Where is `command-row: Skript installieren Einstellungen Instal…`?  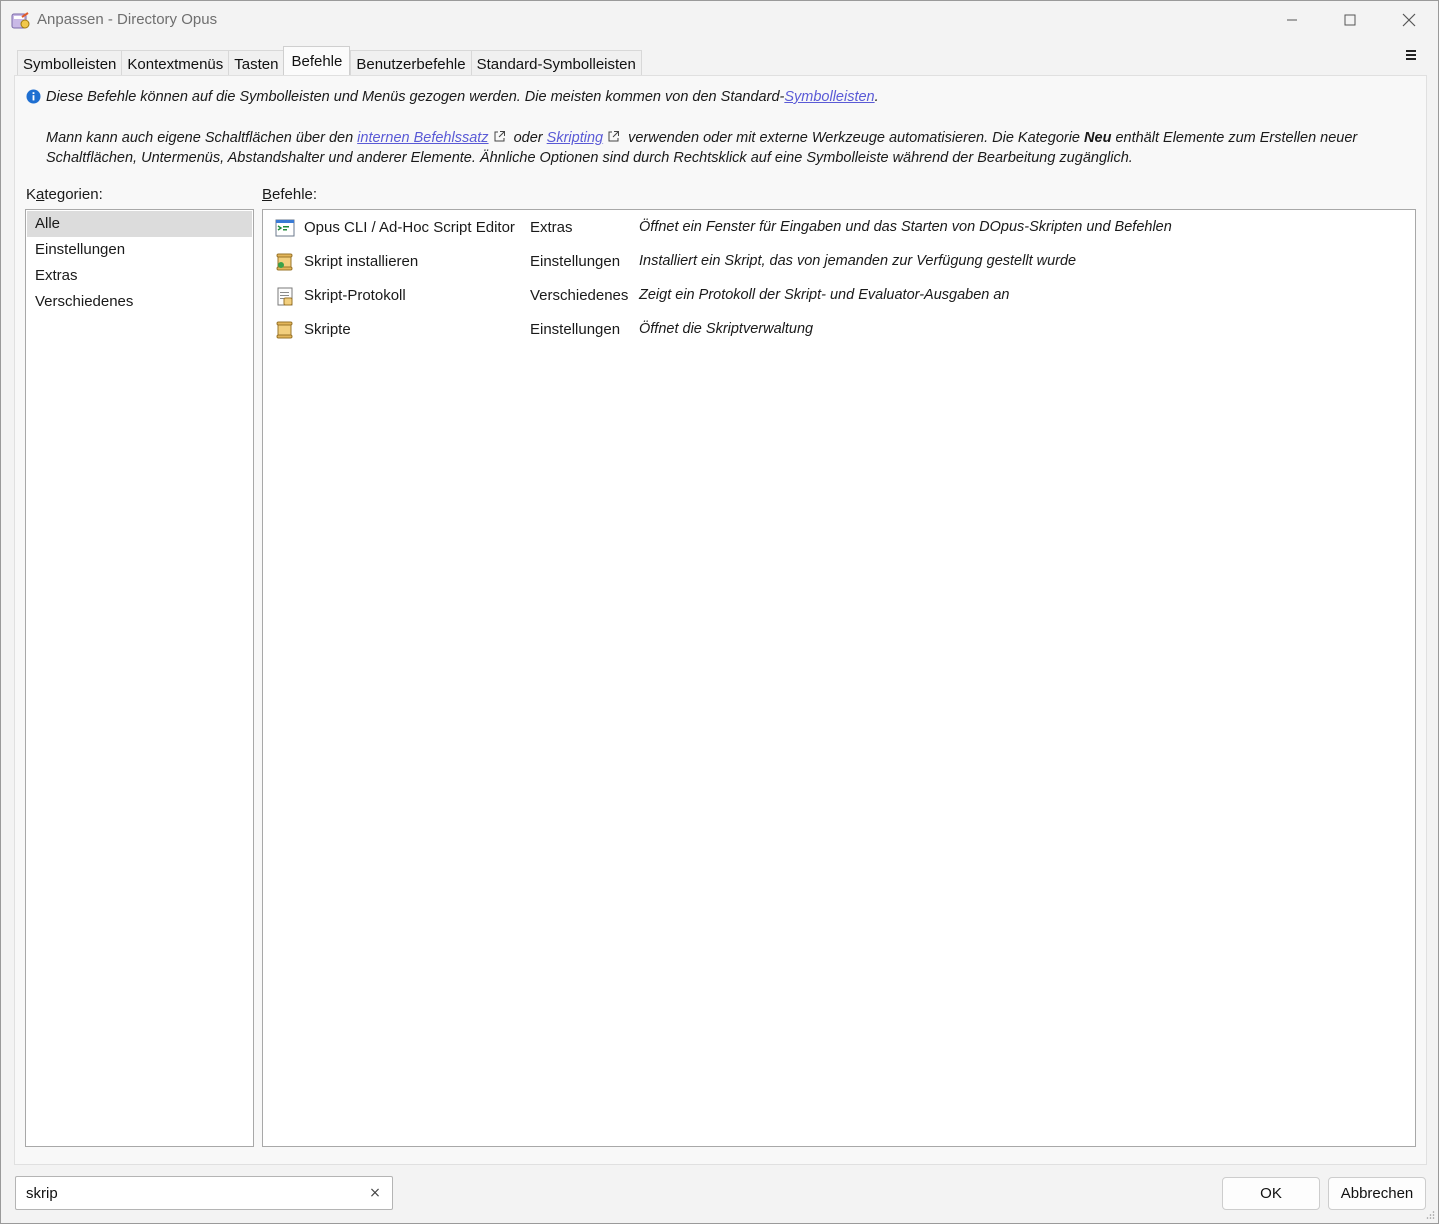 command-row: Skript installieren Einstellungen Instal… is located at coordinates (839, 262).